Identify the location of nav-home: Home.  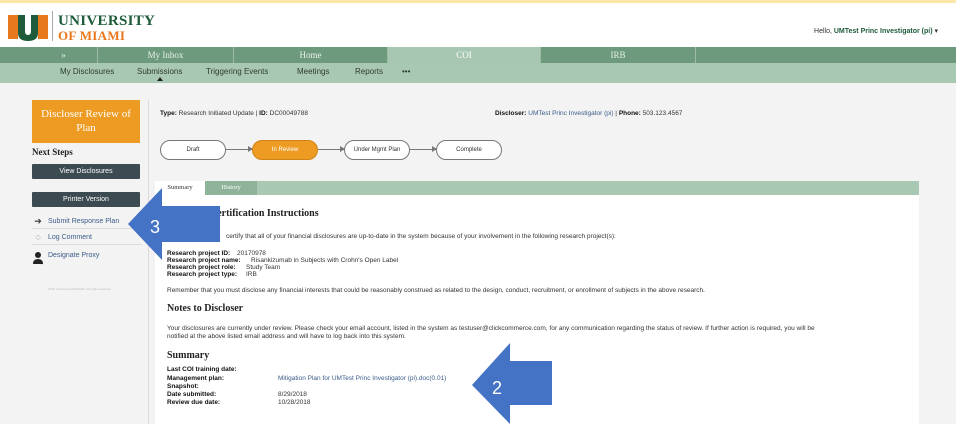
(311, 55).